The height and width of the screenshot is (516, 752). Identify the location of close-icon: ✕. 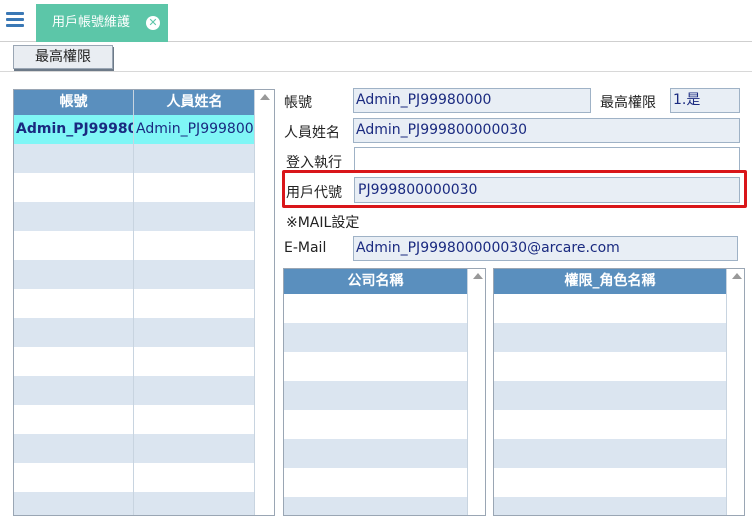
(153, 23).